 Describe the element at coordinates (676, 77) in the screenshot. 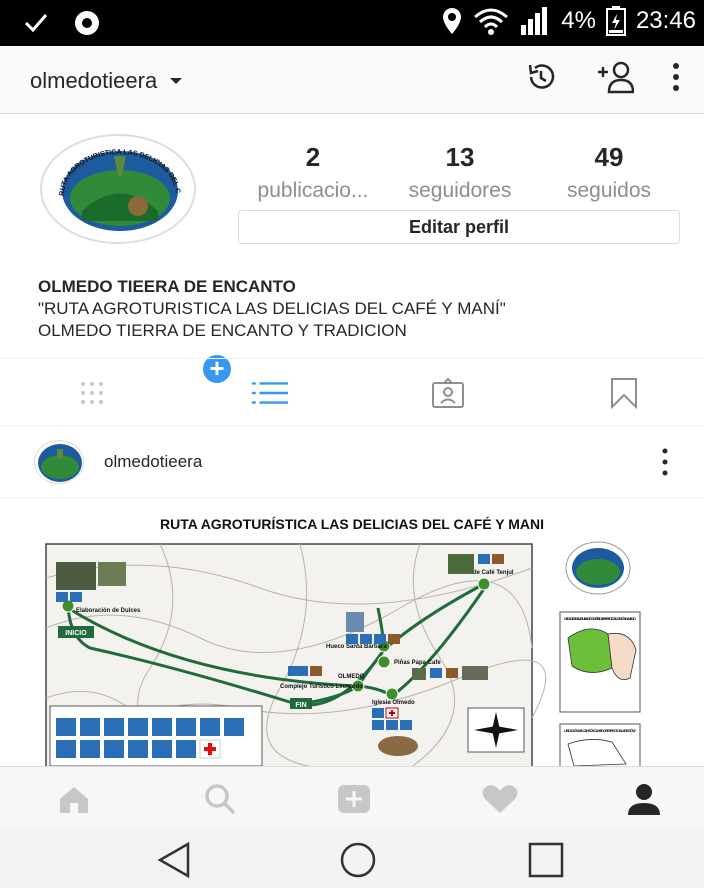

I see `more-vert-icon` at that location.